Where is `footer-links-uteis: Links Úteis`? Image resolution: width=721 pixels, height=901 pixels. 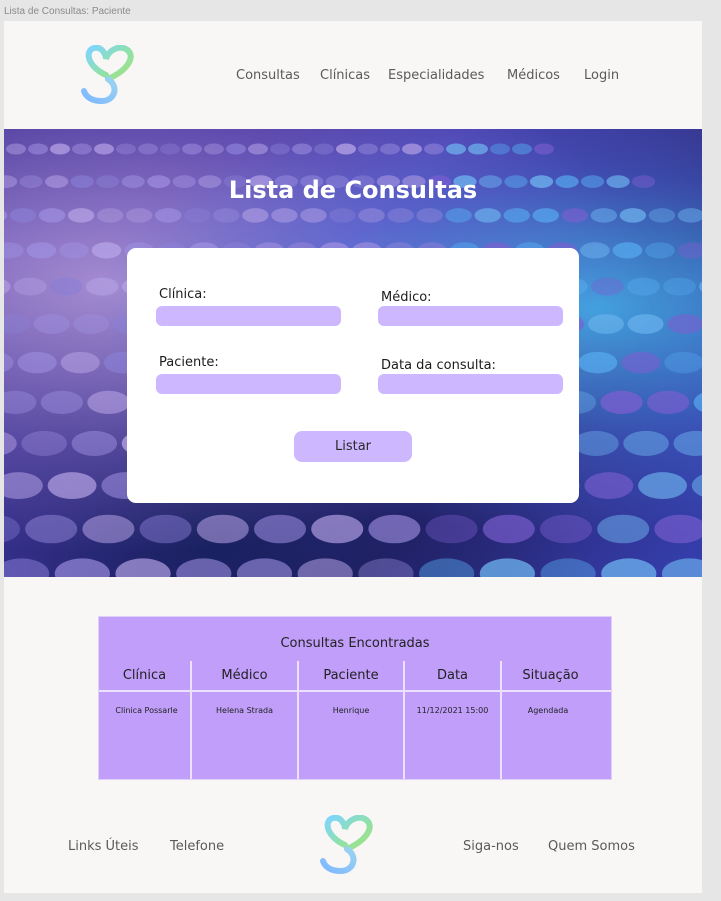
footer-links-uteis: Links Úteis is located at coordinates (103, 846).